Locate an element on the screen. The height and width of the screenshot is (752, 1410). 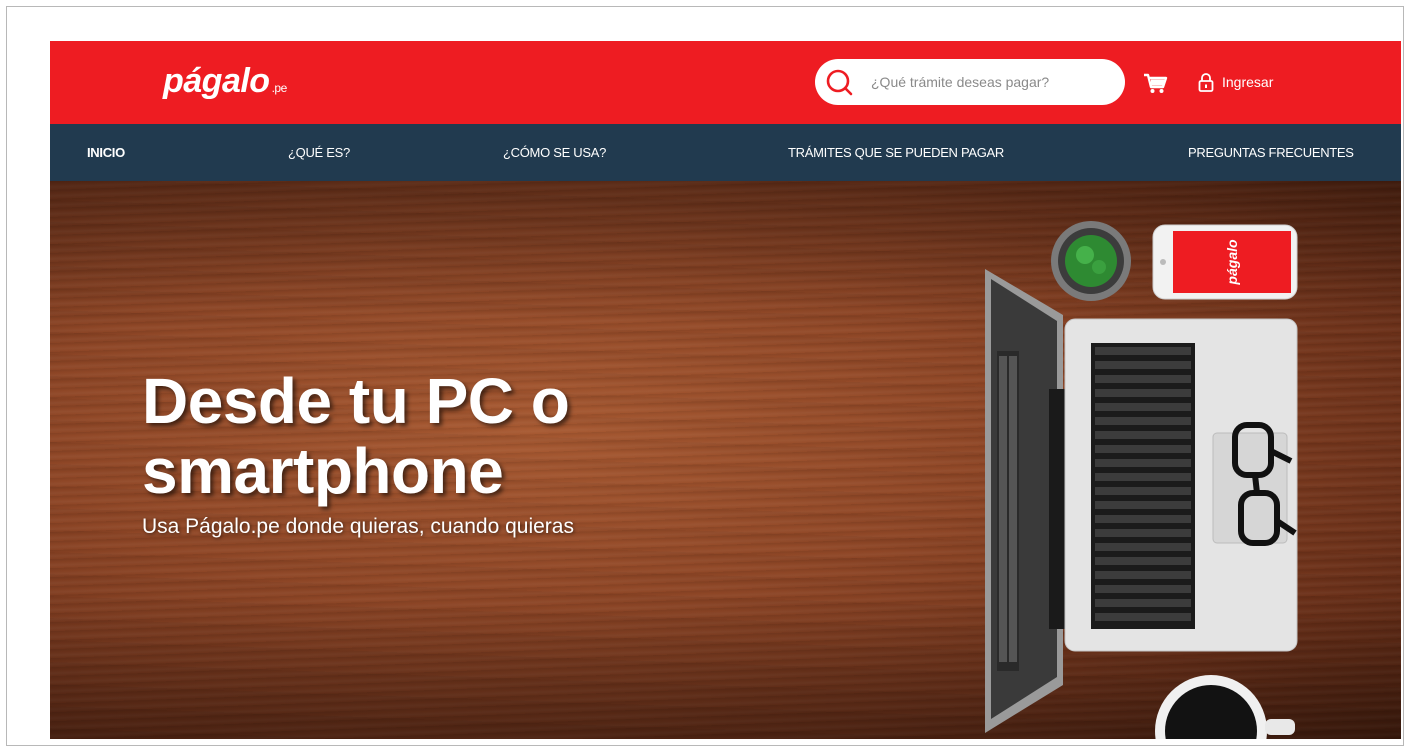
header-bar: págalo.pe I is located at coordinates (725, 82).